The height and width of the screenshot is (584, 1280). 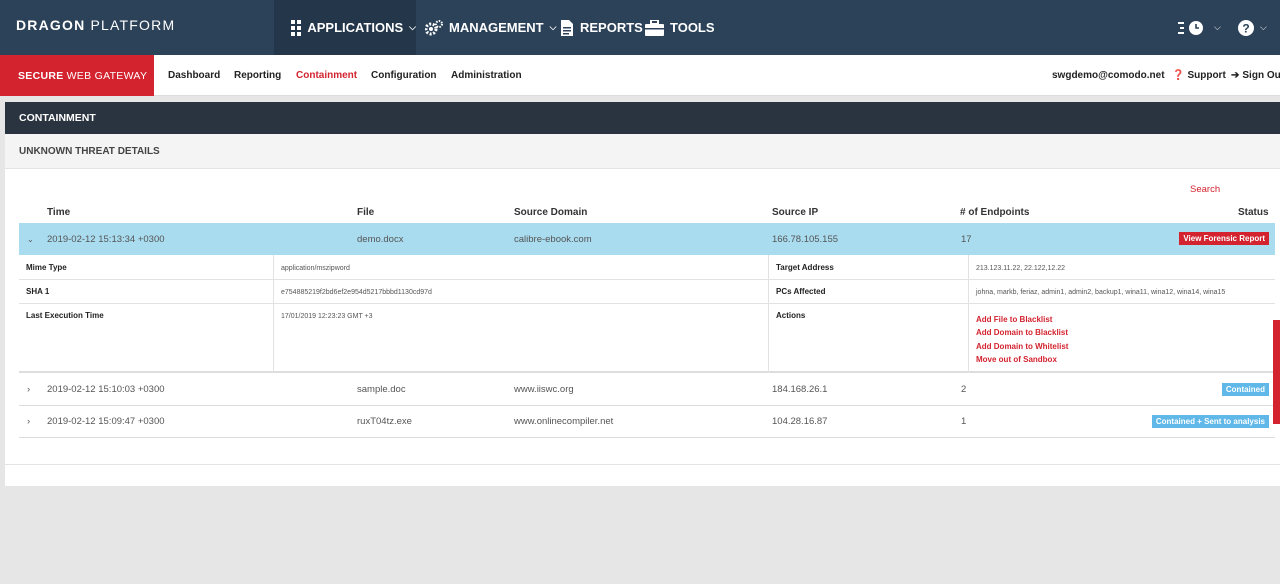 I want to click on col-endpoints: # of Endpoints, so click(x=994, y=212).